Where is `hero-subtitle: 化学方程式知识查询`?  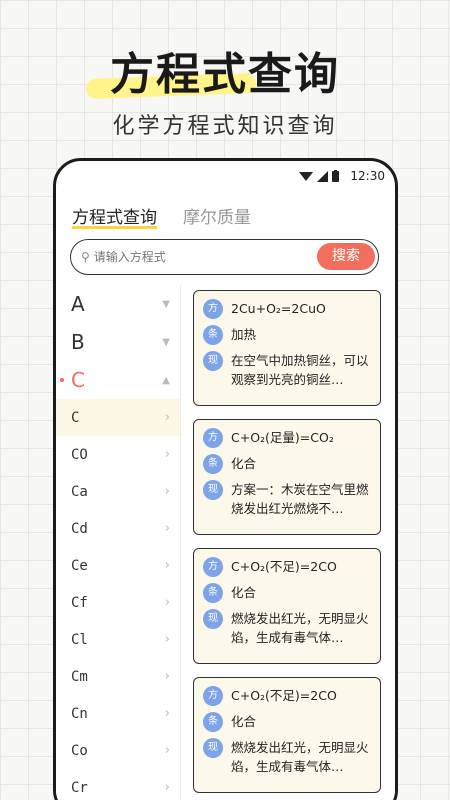 hero-subtitle: 化学方程式知识查询 is located at coordinates (225, 126).